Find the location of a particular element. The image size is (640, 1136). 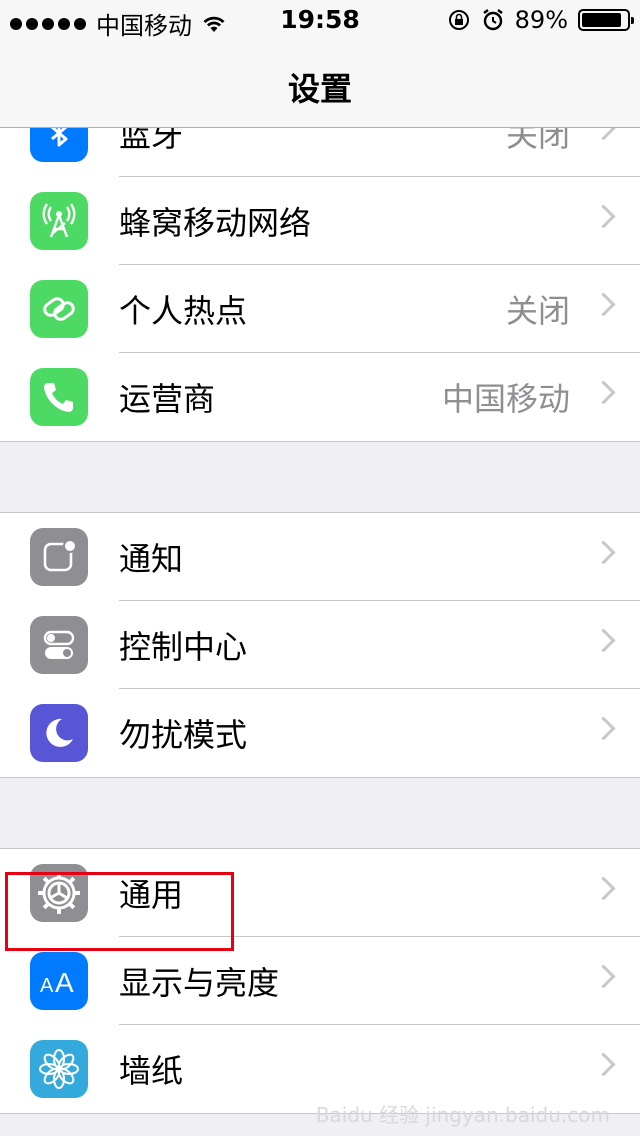

settings-row: A A 显示与亮度 is located at coordinates (320, 981).